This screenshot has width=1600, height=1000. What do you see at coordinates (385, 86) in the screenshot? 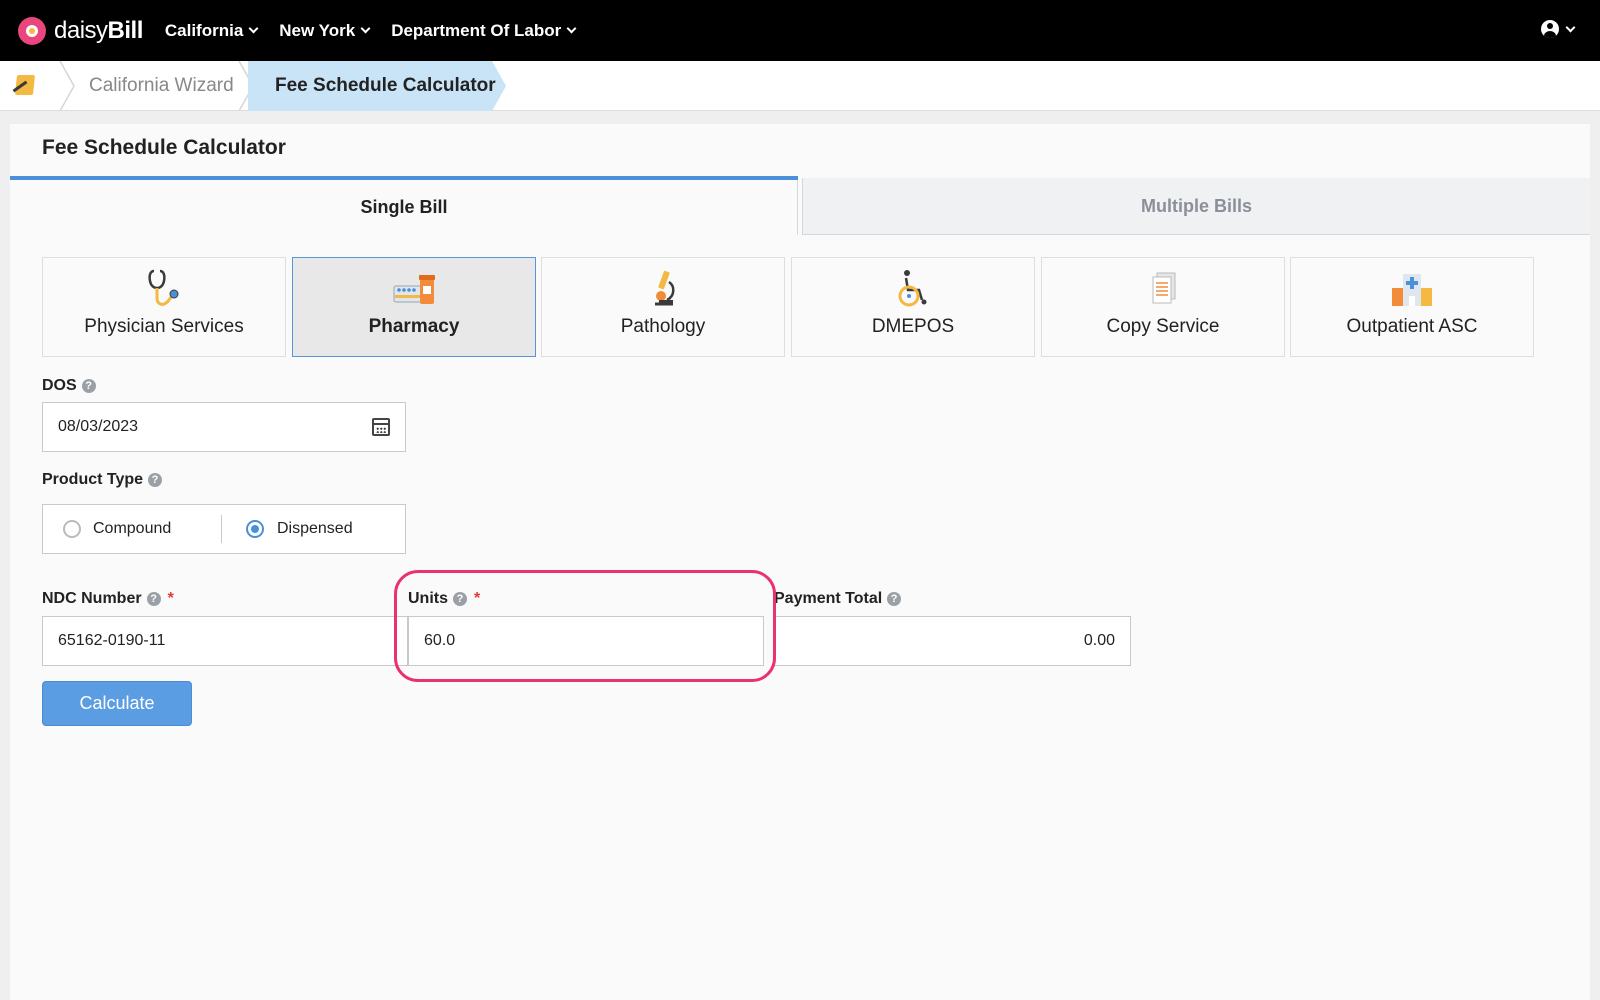
I see `breadcrumb-fee-schedule-calculator: Fee Schedule Calculator` at bounding box center [385, 86].